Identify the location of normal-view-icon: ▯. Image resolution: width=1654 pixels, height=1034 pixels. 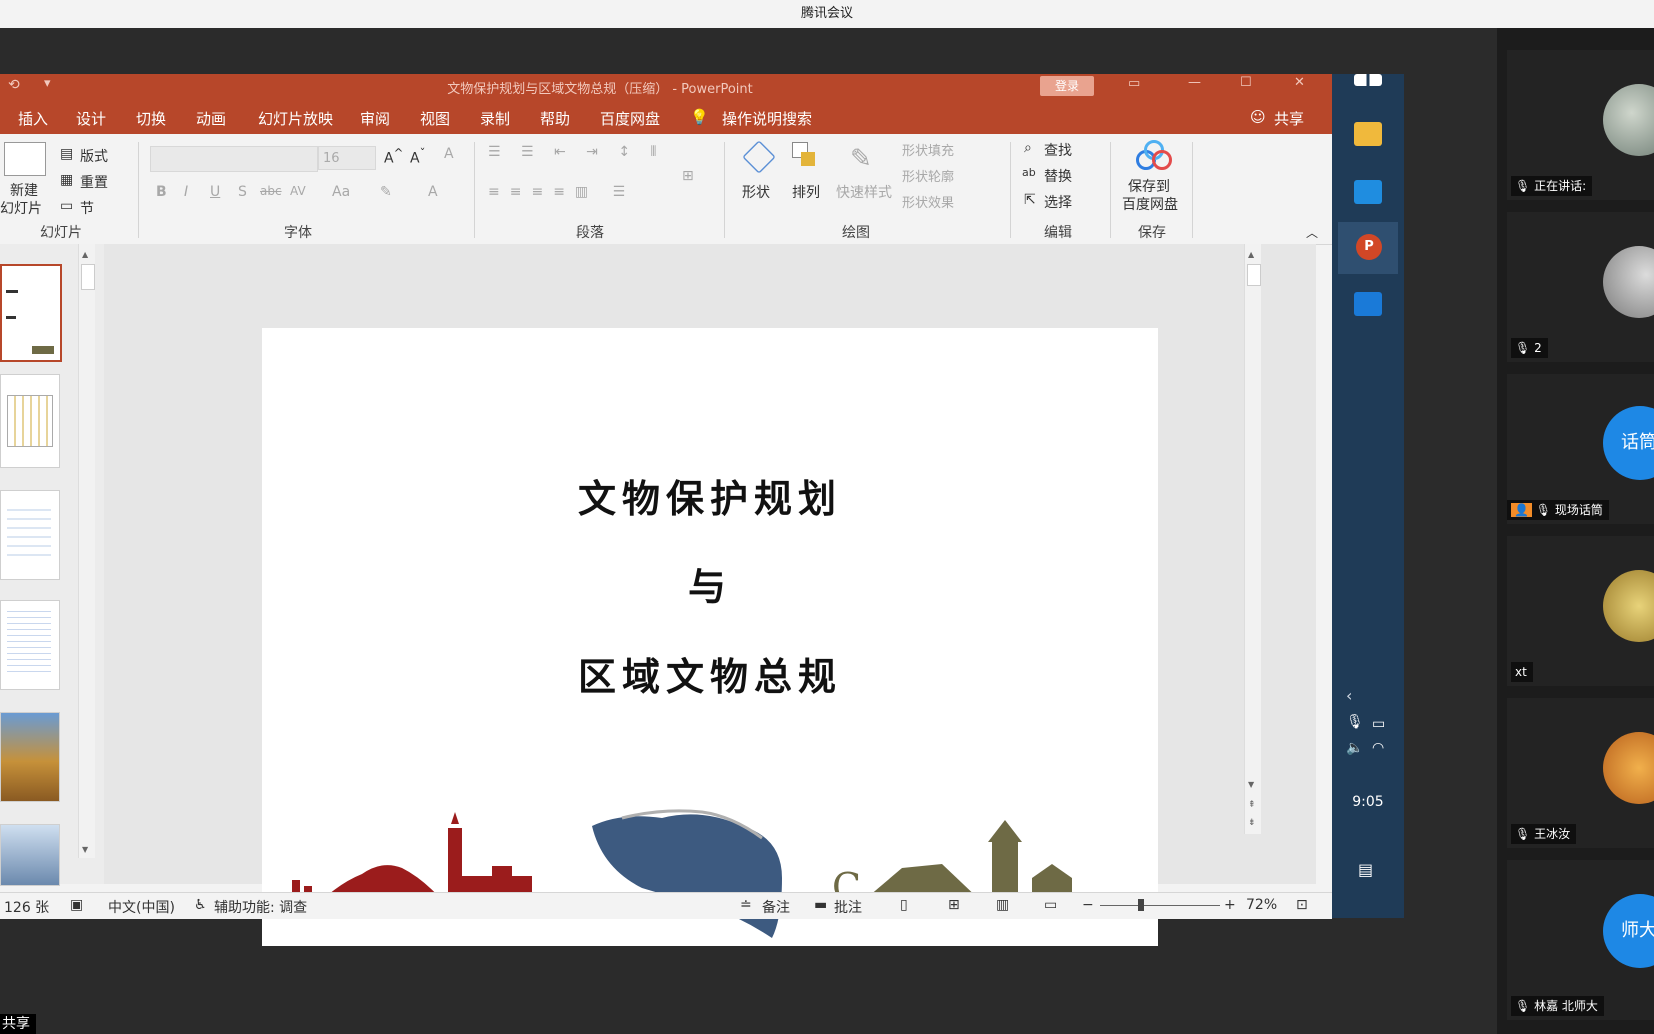
(904, 905).